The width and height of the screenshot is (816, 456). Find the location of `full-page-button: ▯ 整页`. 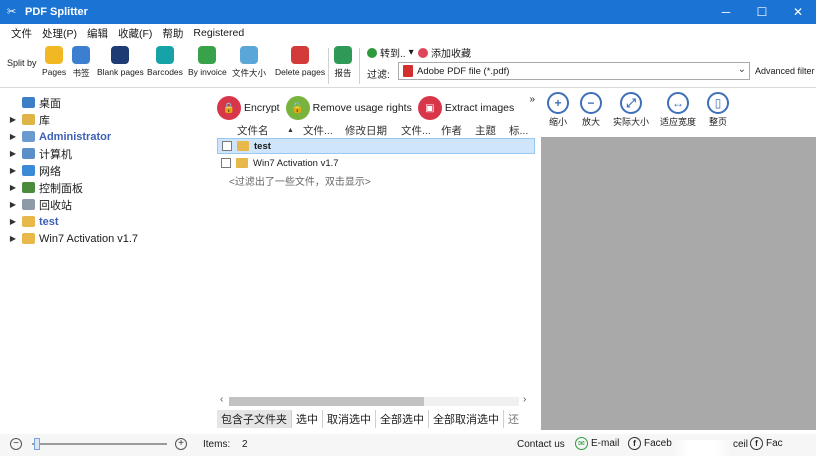

full-page-button: ▯ 整页 is located at coordinates (718, 114).